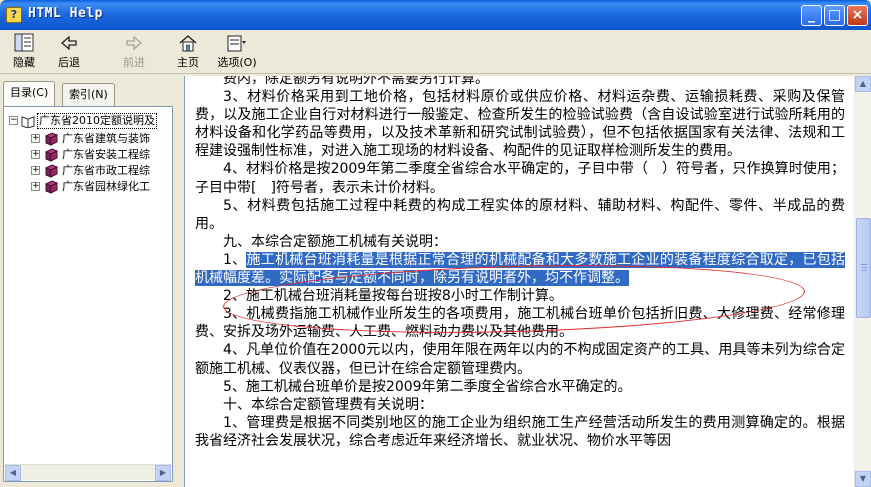 This screenshot has width=871, height=487. I want to click on back-button: 后退, so click(69, 53).